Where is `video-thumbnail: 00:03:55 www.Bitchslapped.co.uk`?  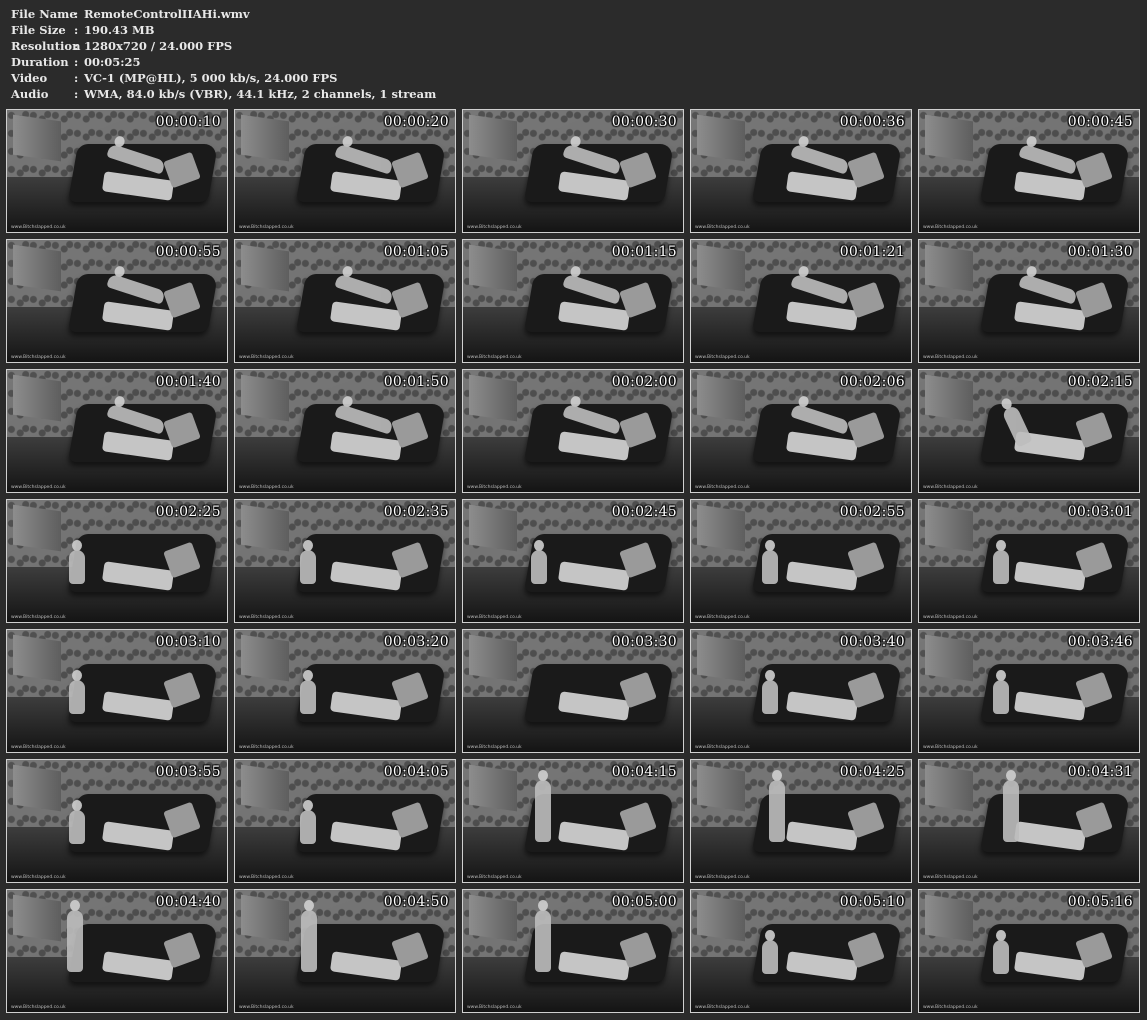 video-thumbnail: 00:03:55 www.Bitchslapped.co.uk is located at coordinates (117, 821).